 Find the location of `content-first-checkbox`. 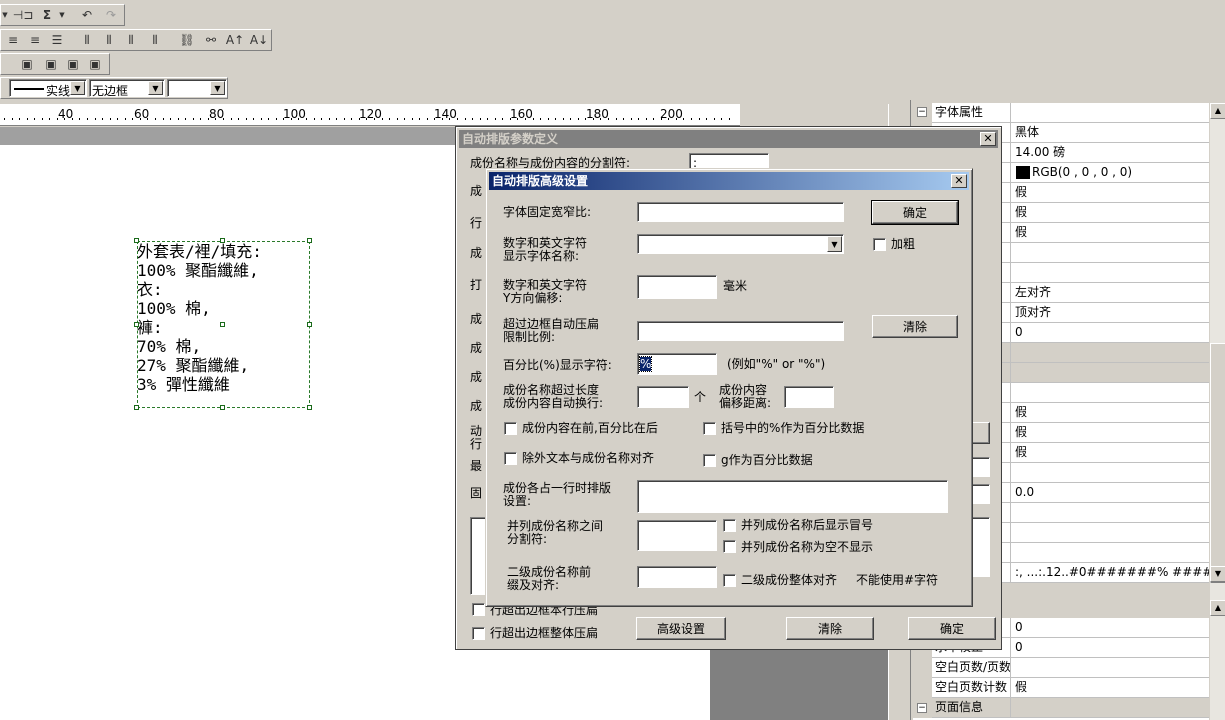

content-first-checkbox is located at coordinates (510, 428).